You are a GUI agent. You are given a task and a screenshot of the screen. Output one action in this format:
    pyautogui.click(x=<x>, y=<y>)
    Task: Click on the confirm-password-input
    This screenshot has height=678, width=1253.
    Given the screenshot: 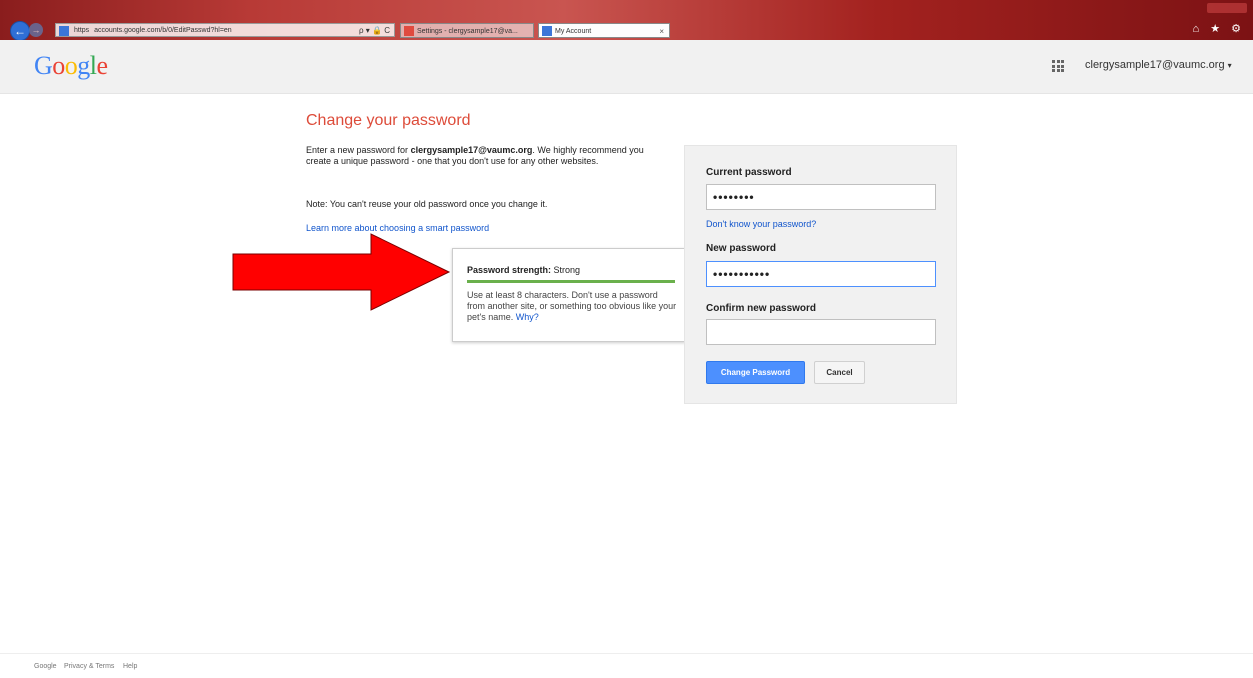 What is the action you would take?
    pyautogui.click(x=821, y=332)
    